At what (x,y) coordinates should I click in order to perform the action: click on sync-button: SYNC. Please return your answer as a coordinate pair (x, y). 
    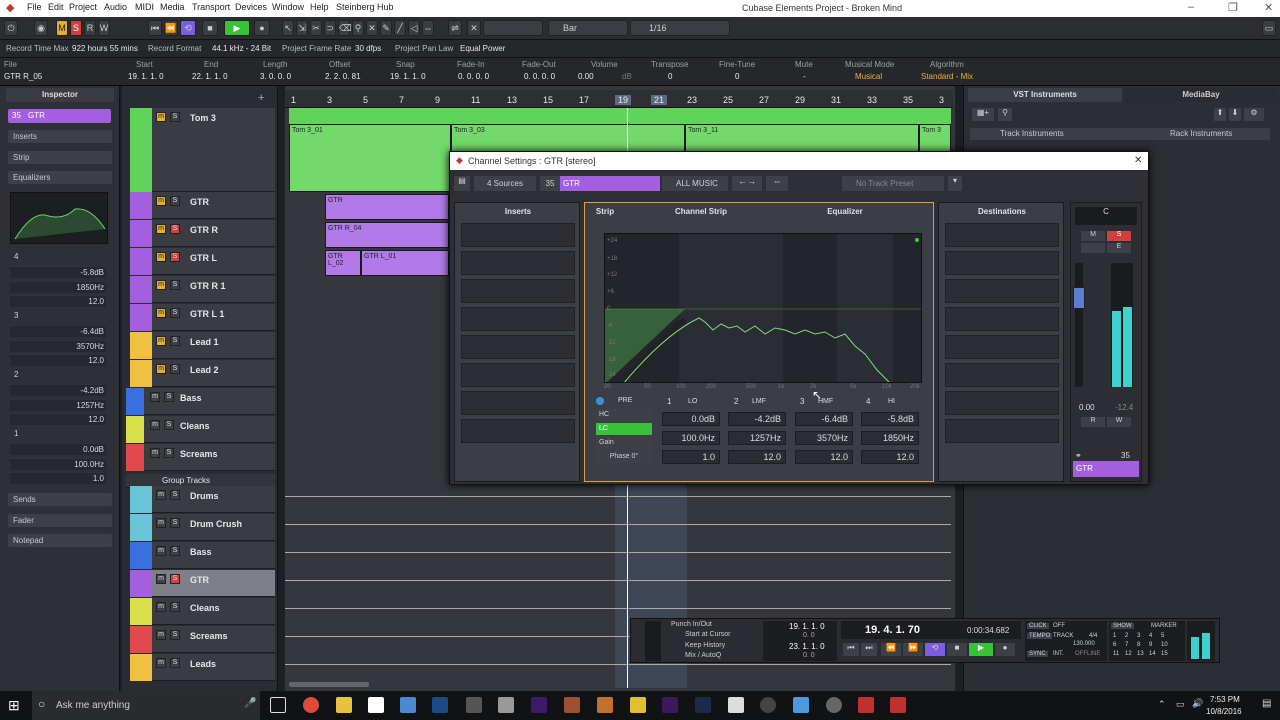
    Looking at the image, I should click on (1037, 654).